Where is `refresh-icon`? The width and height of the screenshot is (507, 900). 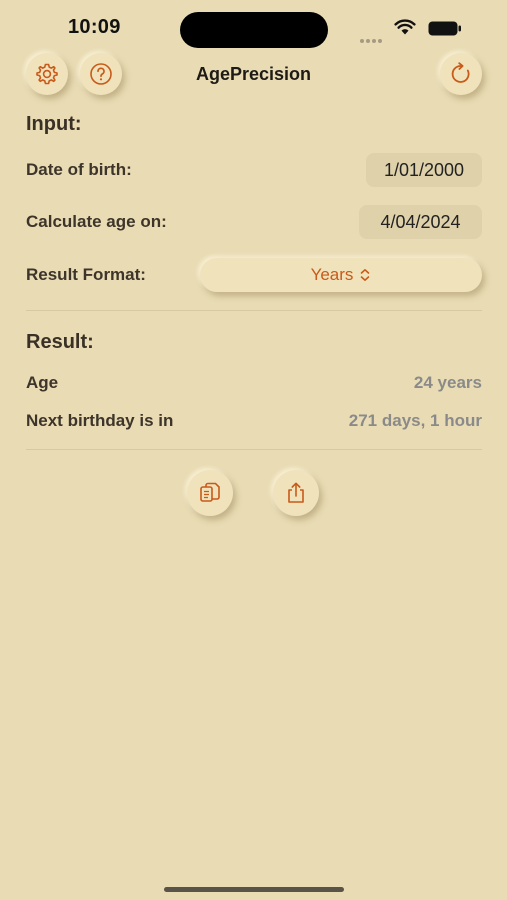
refresh-icon is located at coordinates (460, 72).